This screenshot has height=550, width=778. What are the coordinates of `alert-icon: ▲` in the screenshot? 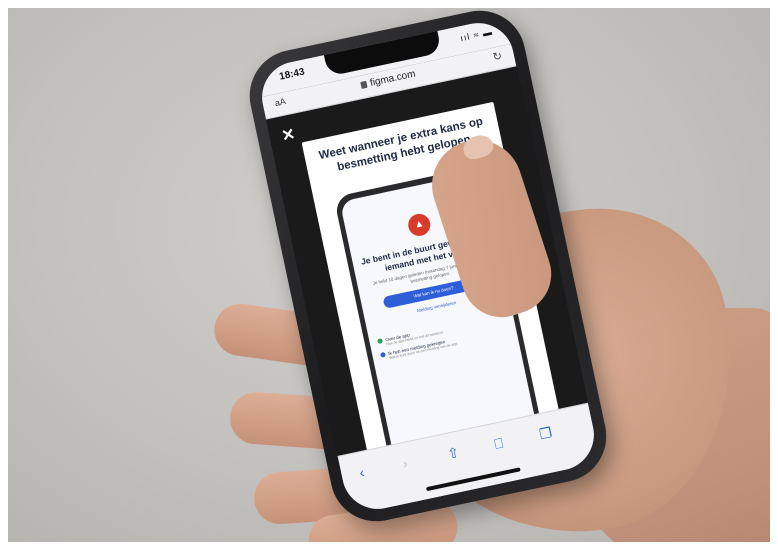 It's located at (419, 224).